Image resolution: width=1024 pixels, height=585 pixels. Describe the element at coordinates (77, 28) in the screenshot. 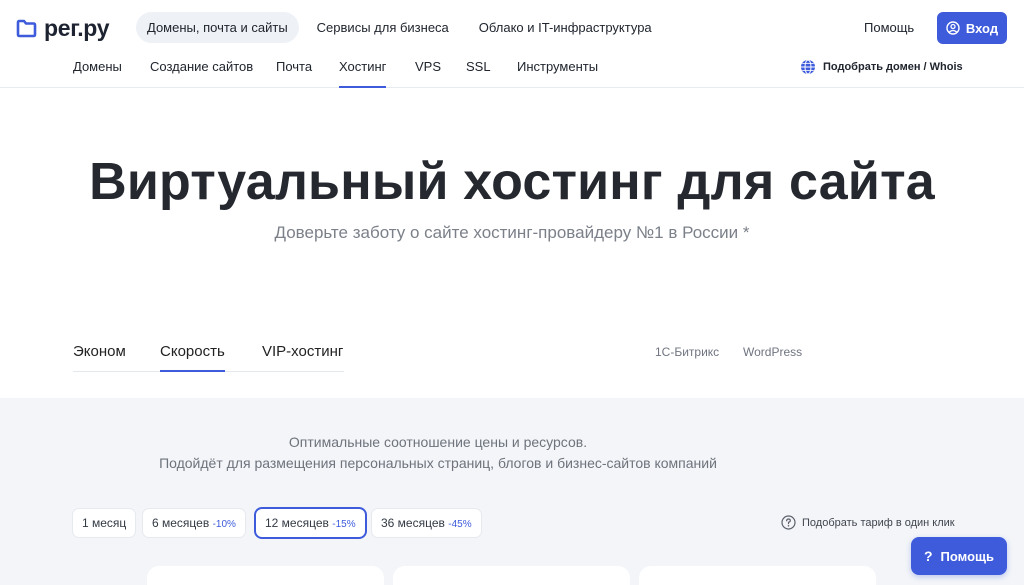

I see `logo-text: рег.ру` at that location.